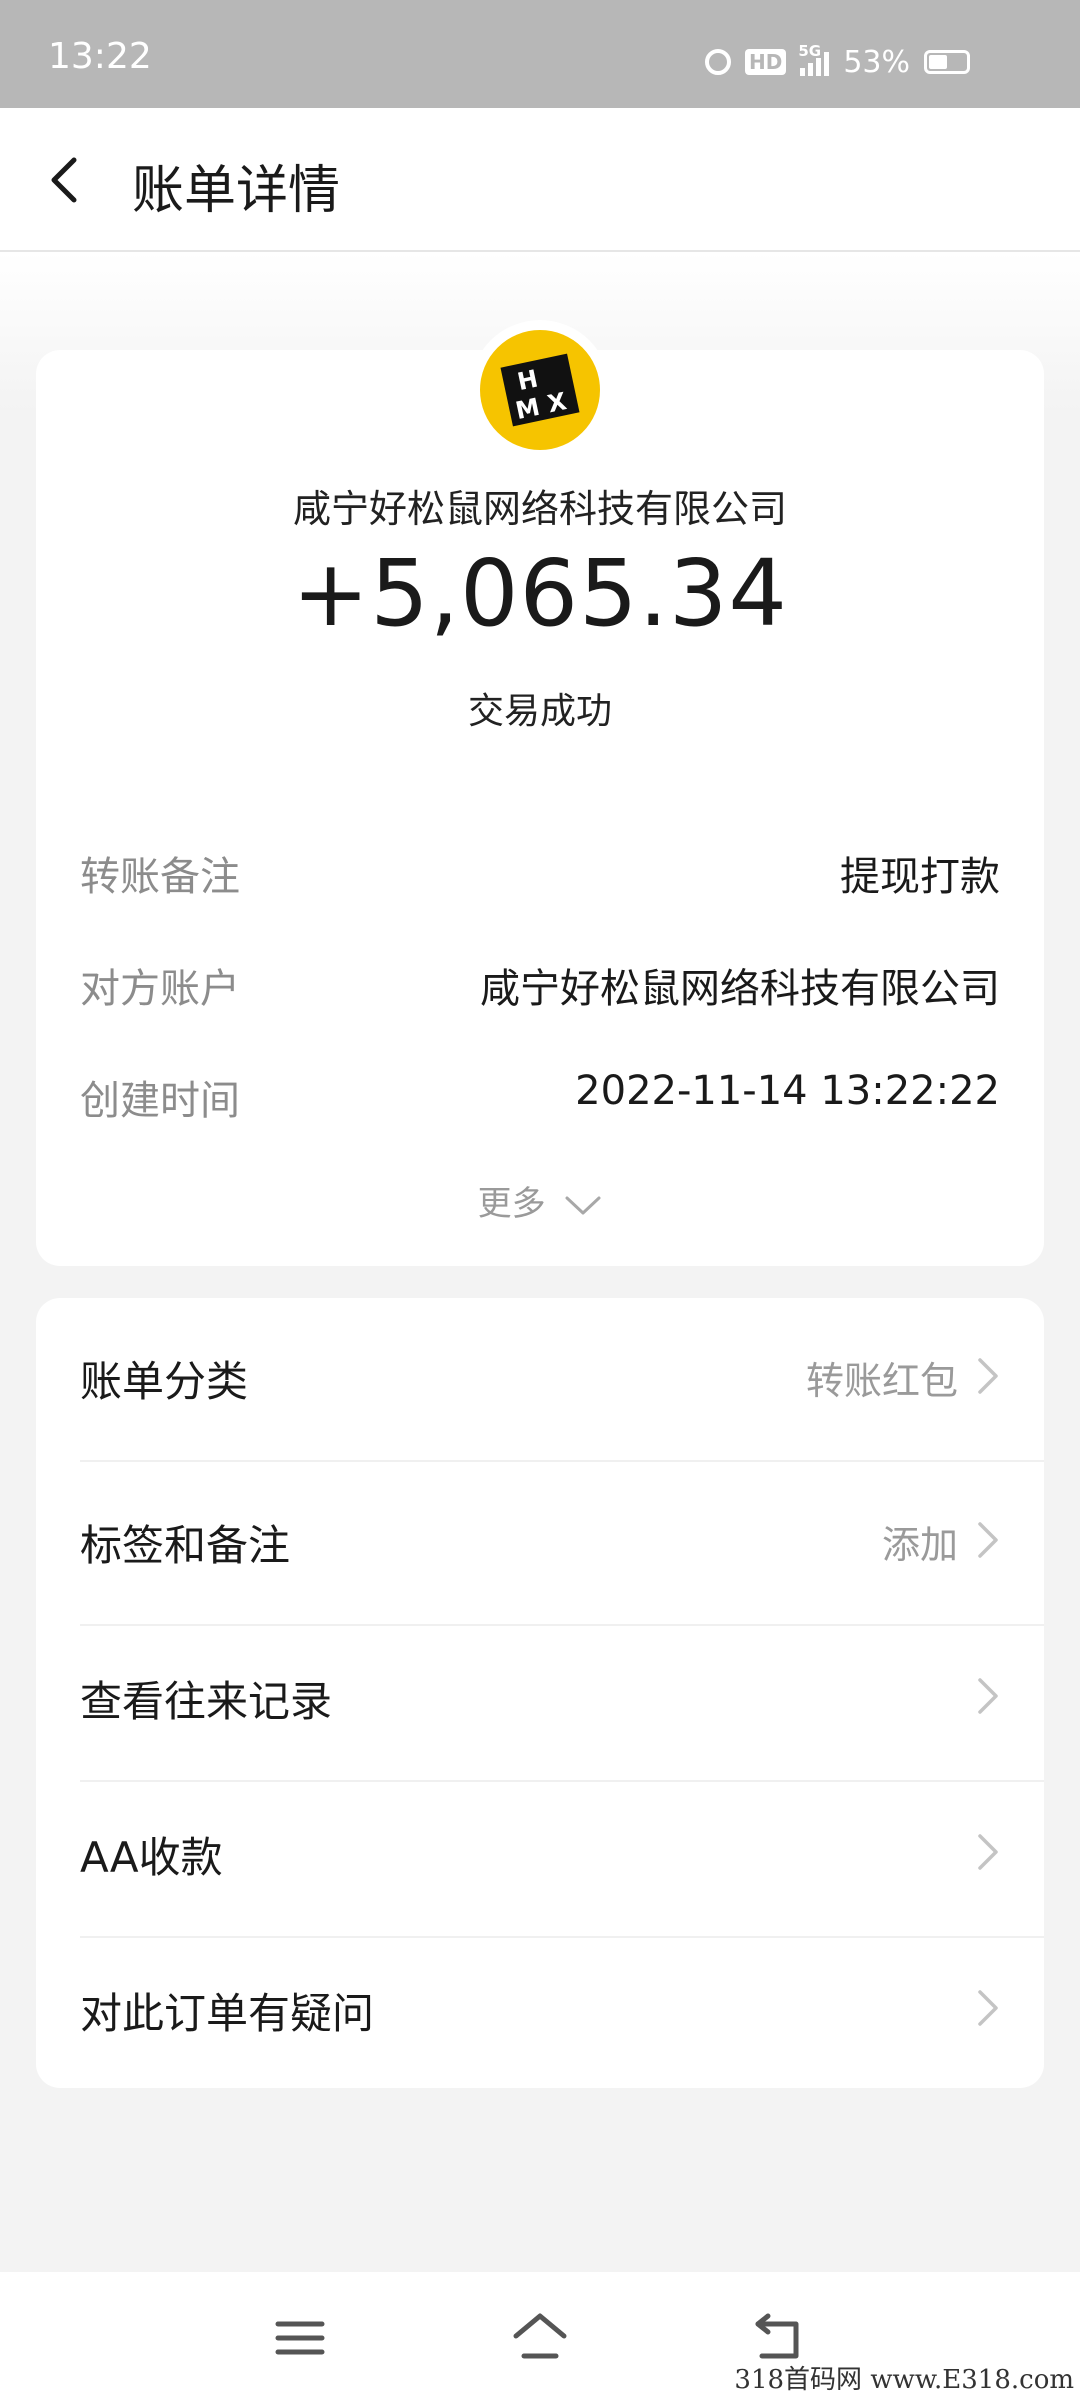 The height and width of the screenshot is (2400, 1080). I want to click on menu-item-value: 转账红包, so click(881, 1381).